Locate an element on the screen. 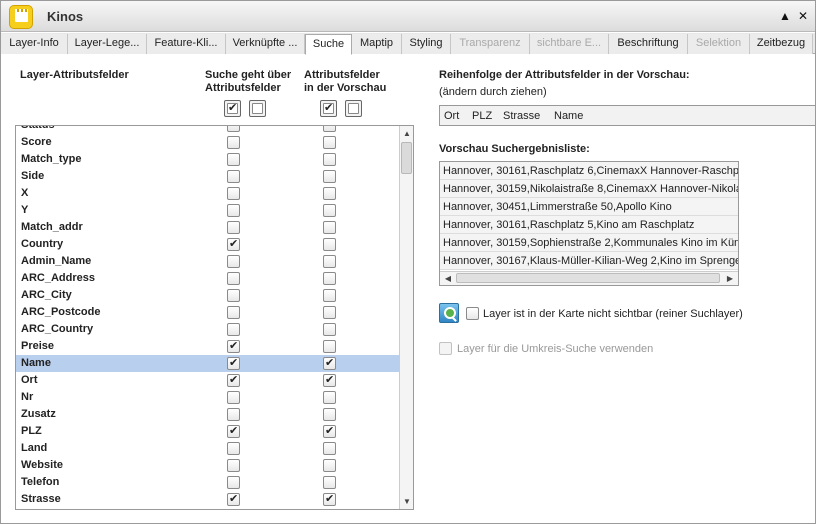 The height and width of the screenshot is (524, 816). table-row: ARC_City is located at coordinates (208, 295).